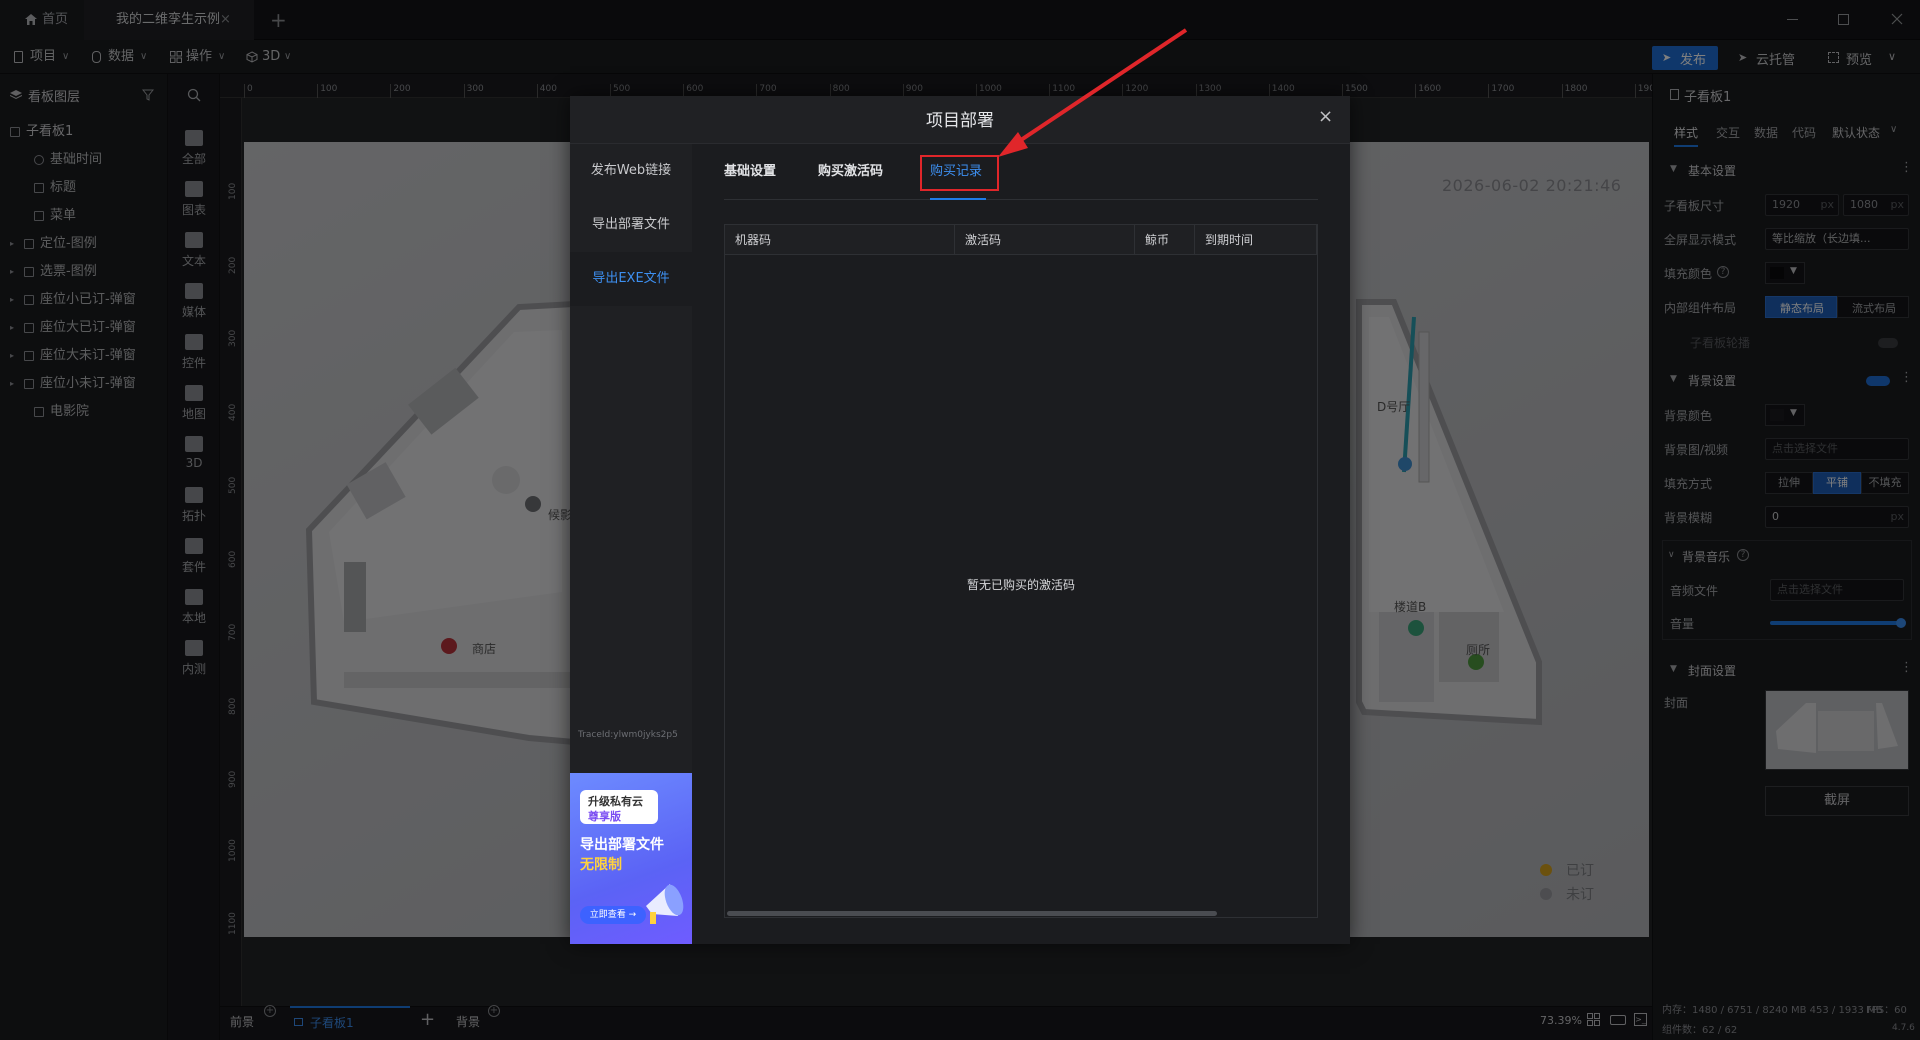 This screenshot has height=1040, width=1920. I want to click on tab-divider, so click(1021, 199).